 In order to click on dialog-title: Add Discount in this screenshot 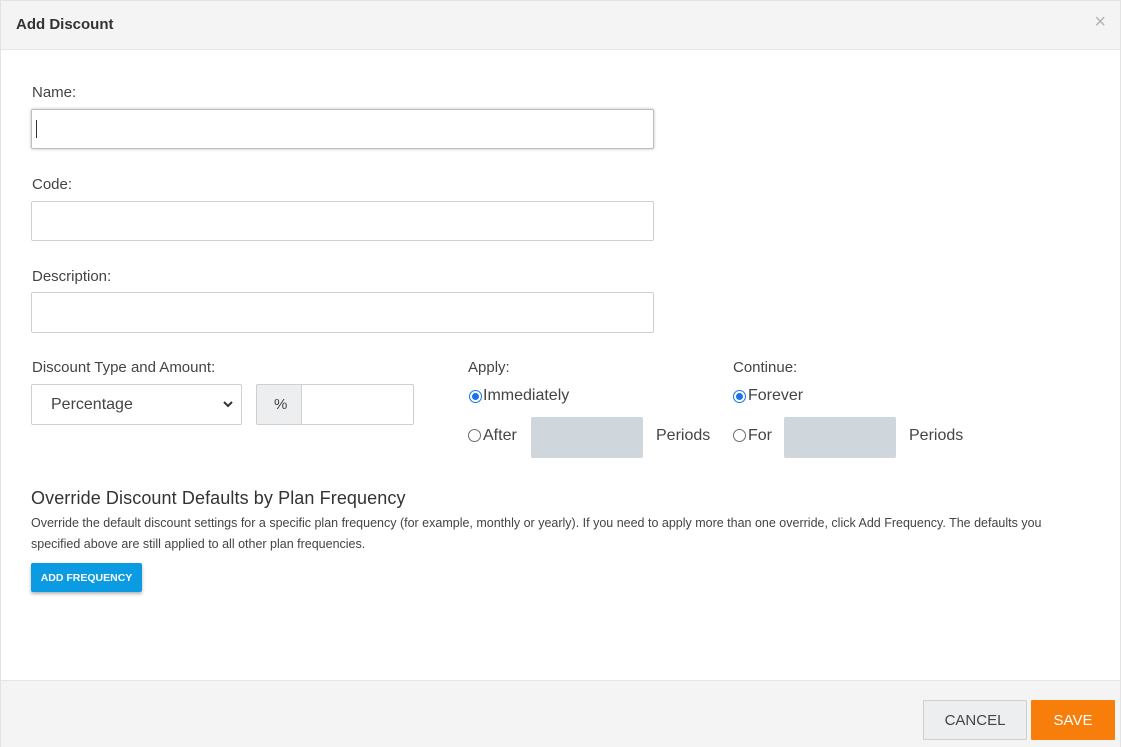, I will do `click(65, 24)`.